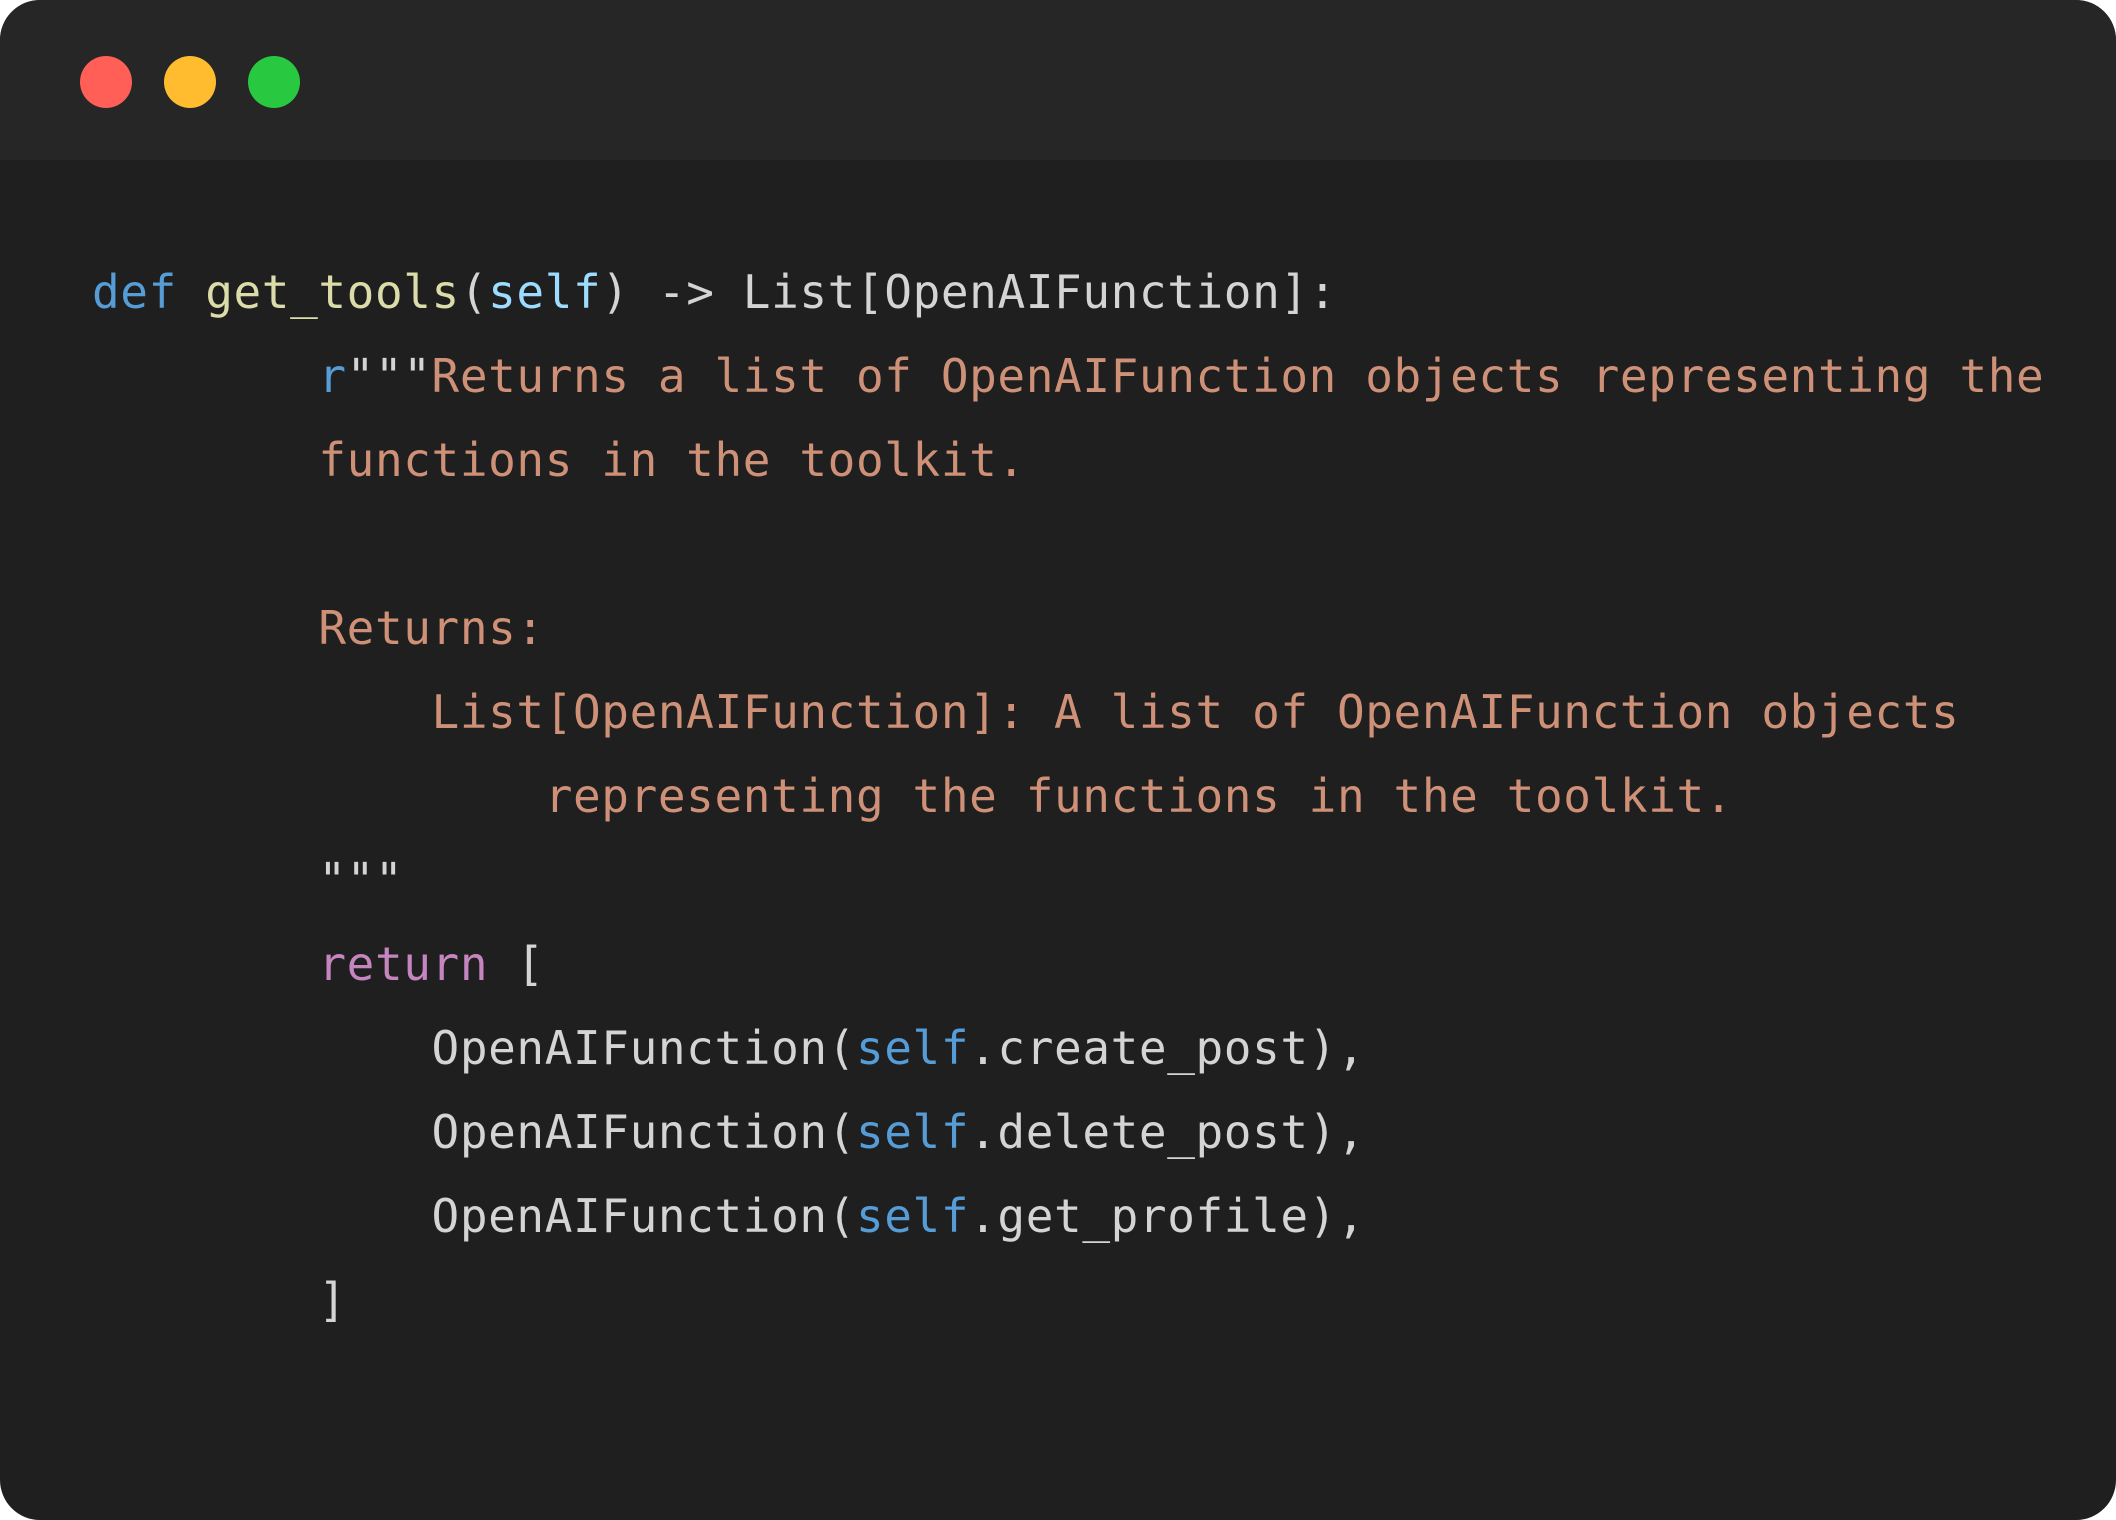 The height and width of the screenshot is (1520, 2116). Describe the element at coordinates (545, 292) in the screenshot. I see `code-token-param: self` at that location.